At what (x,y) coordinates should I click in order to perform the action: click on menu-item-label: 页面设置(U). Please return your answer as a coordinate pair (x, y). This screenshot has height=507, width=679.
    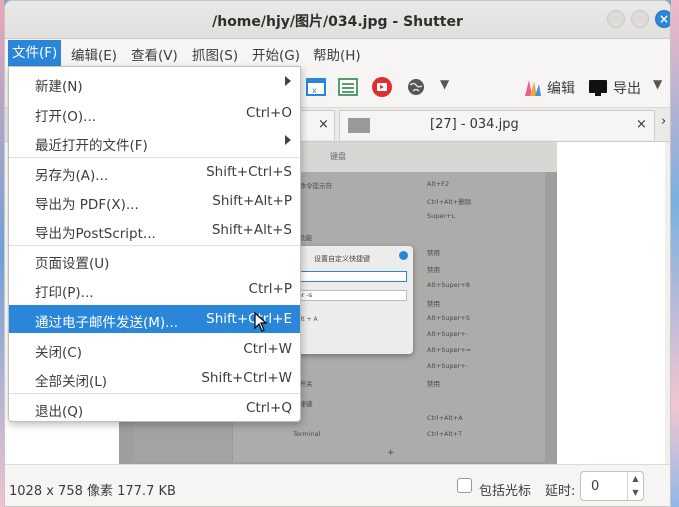
    Looking at the image, I should click on (72, 264).